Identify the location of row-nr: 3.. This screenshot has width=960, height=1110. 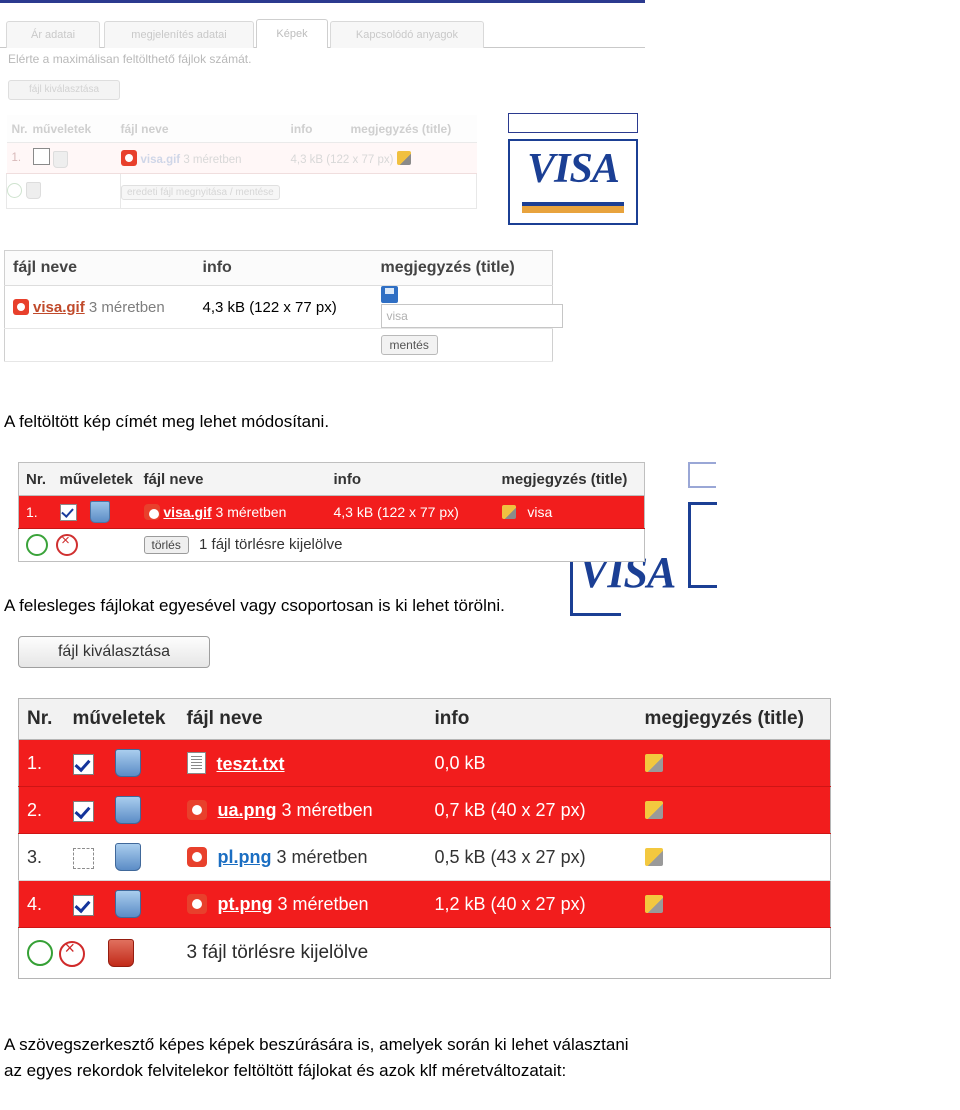
(41, 857).